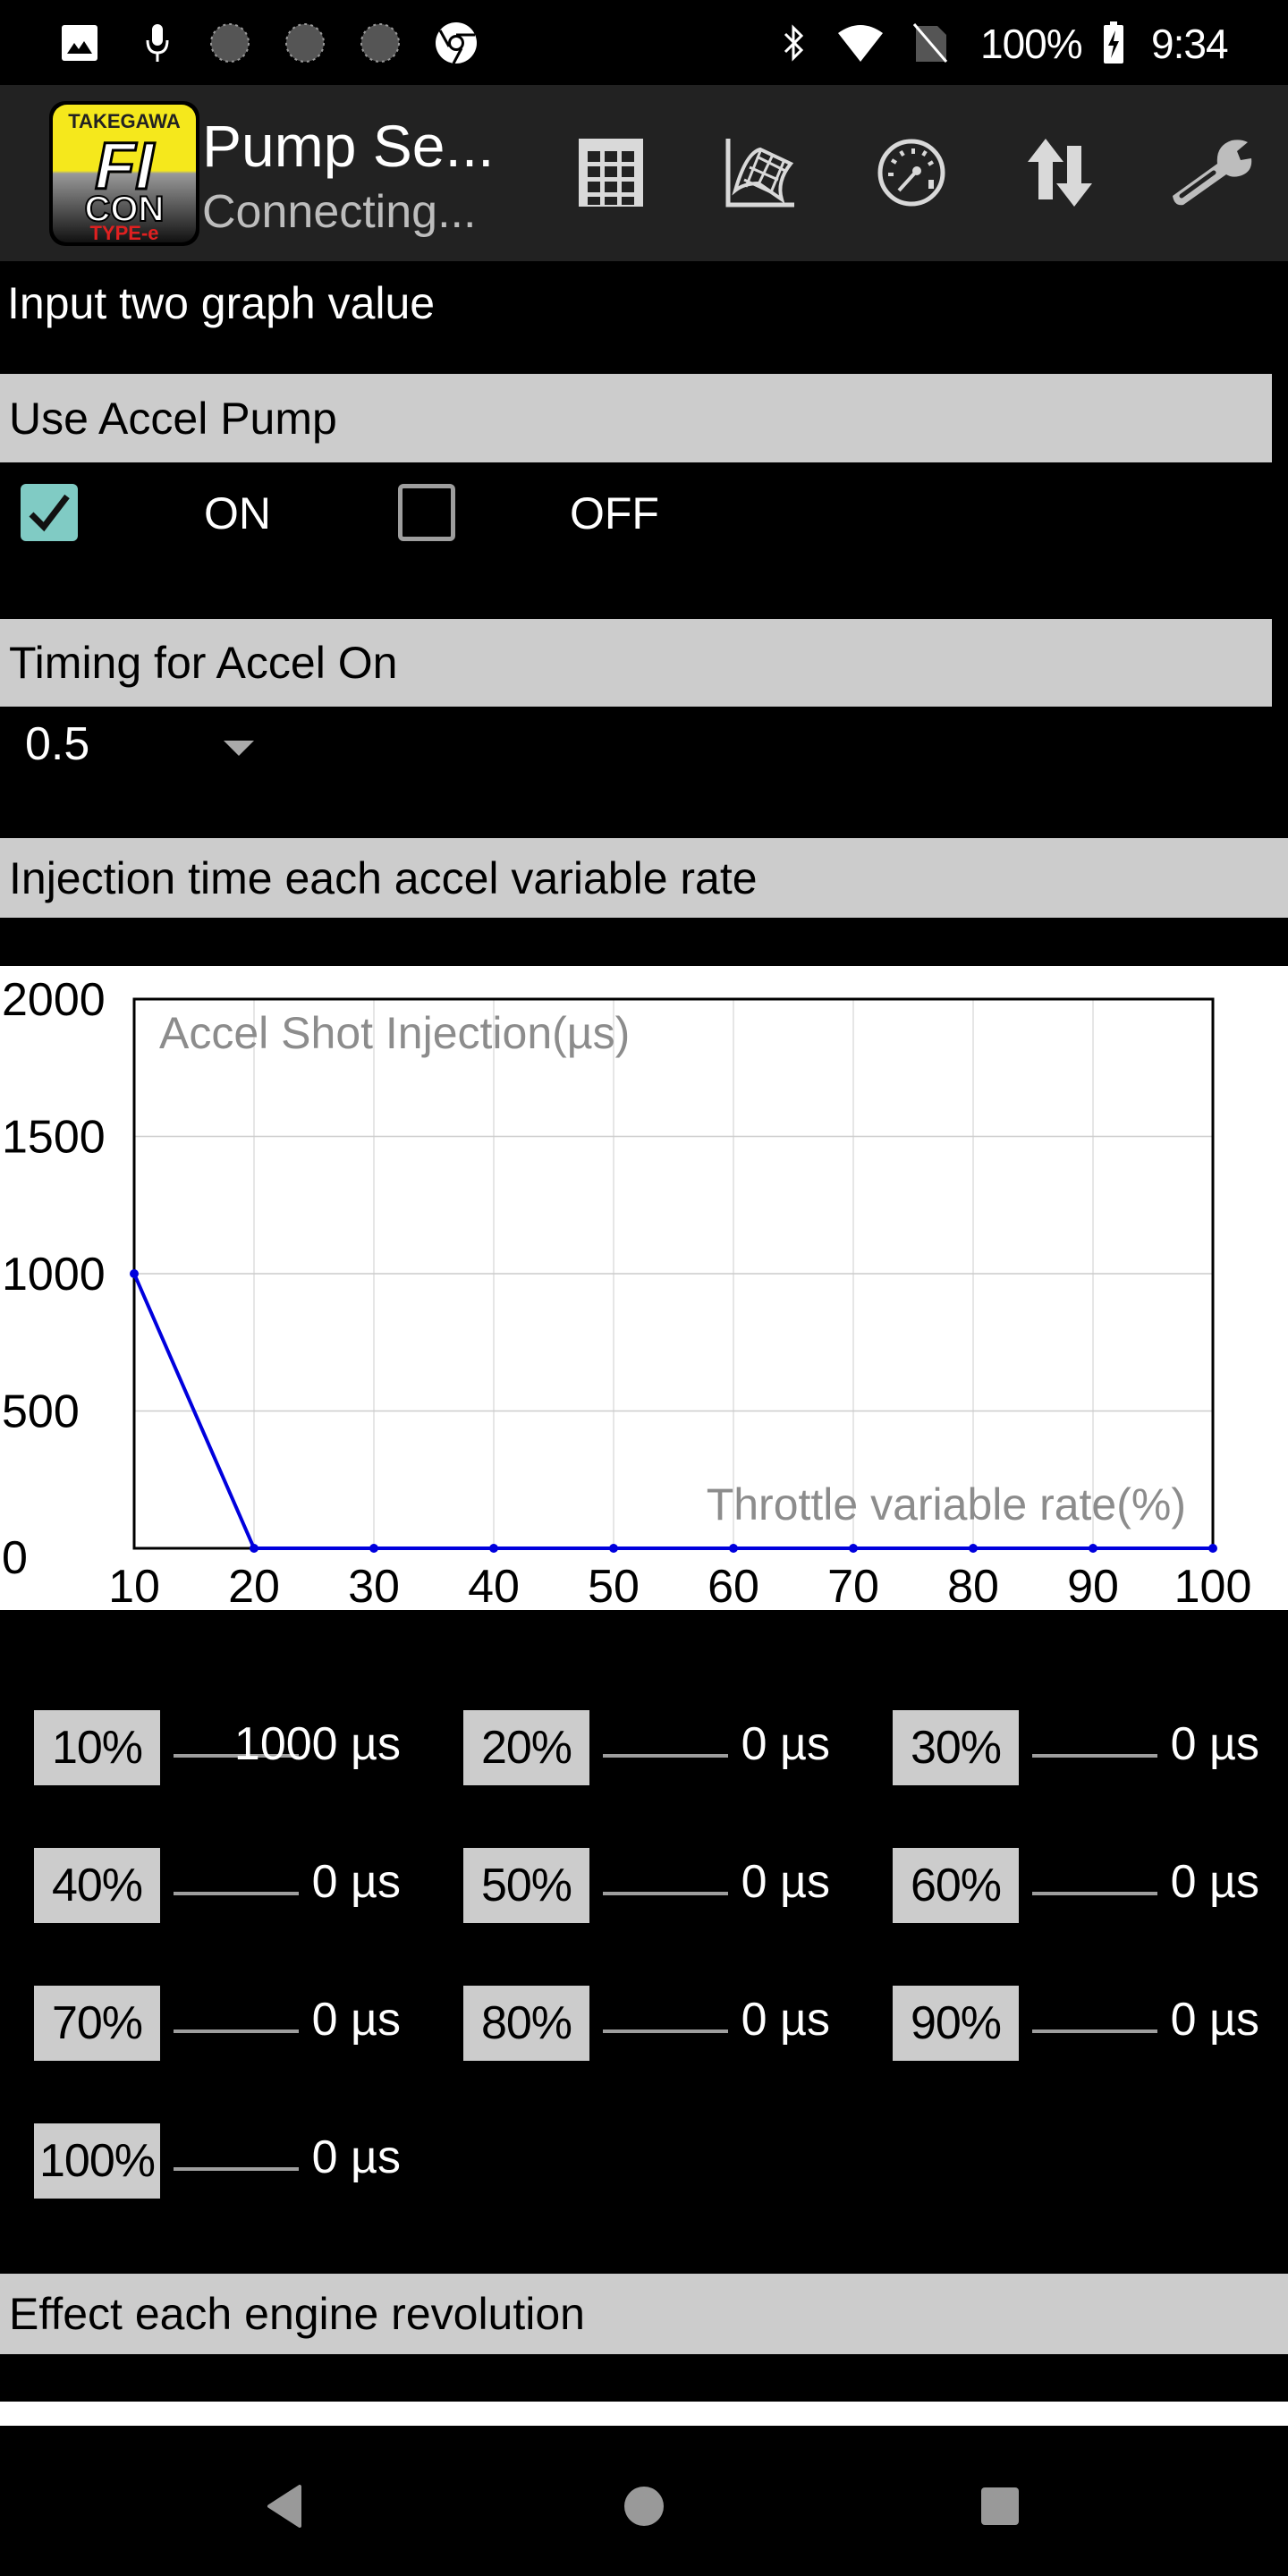 Image resolution: width=1288 pixels, height=2576 pixels. Describe the element at coordinates (614, 1585) in the screenshot. I see `x-tick-label: 50` at that location.